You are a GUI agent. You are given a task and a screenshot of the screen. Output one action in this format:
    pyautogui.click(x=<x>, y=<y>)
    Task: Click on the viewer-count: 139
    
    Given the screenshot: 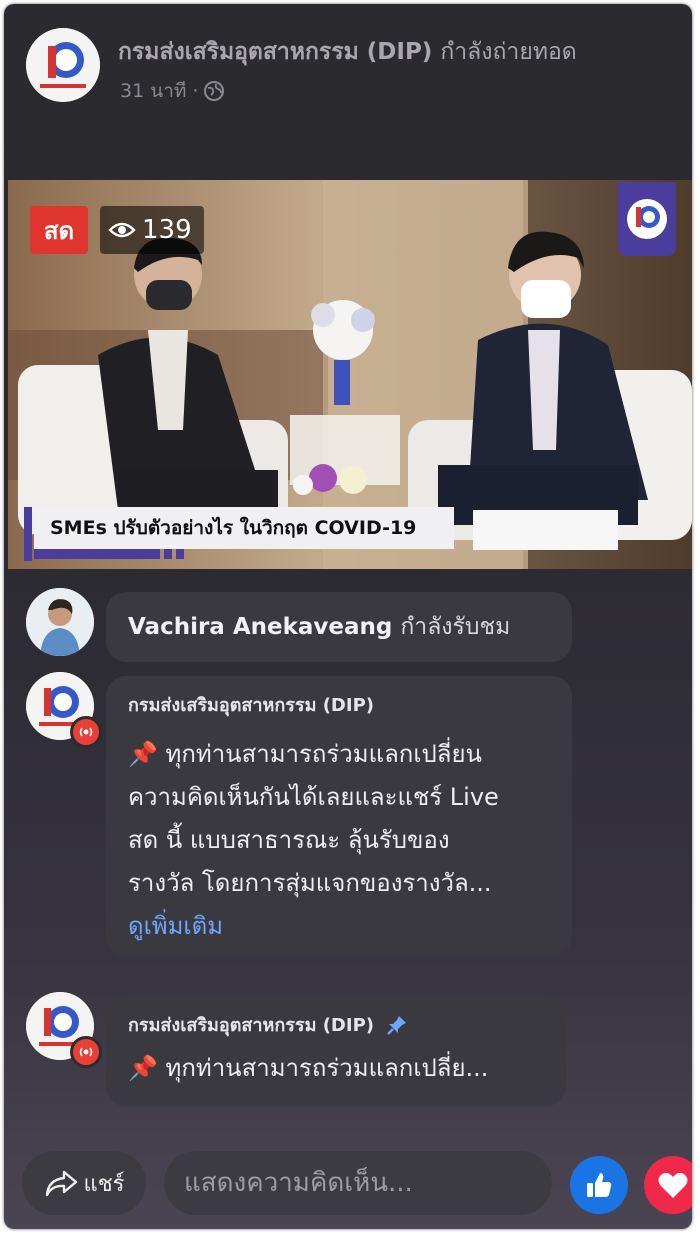 What is the action you would take?
    pyautogui.click(x=167, y=230)
    